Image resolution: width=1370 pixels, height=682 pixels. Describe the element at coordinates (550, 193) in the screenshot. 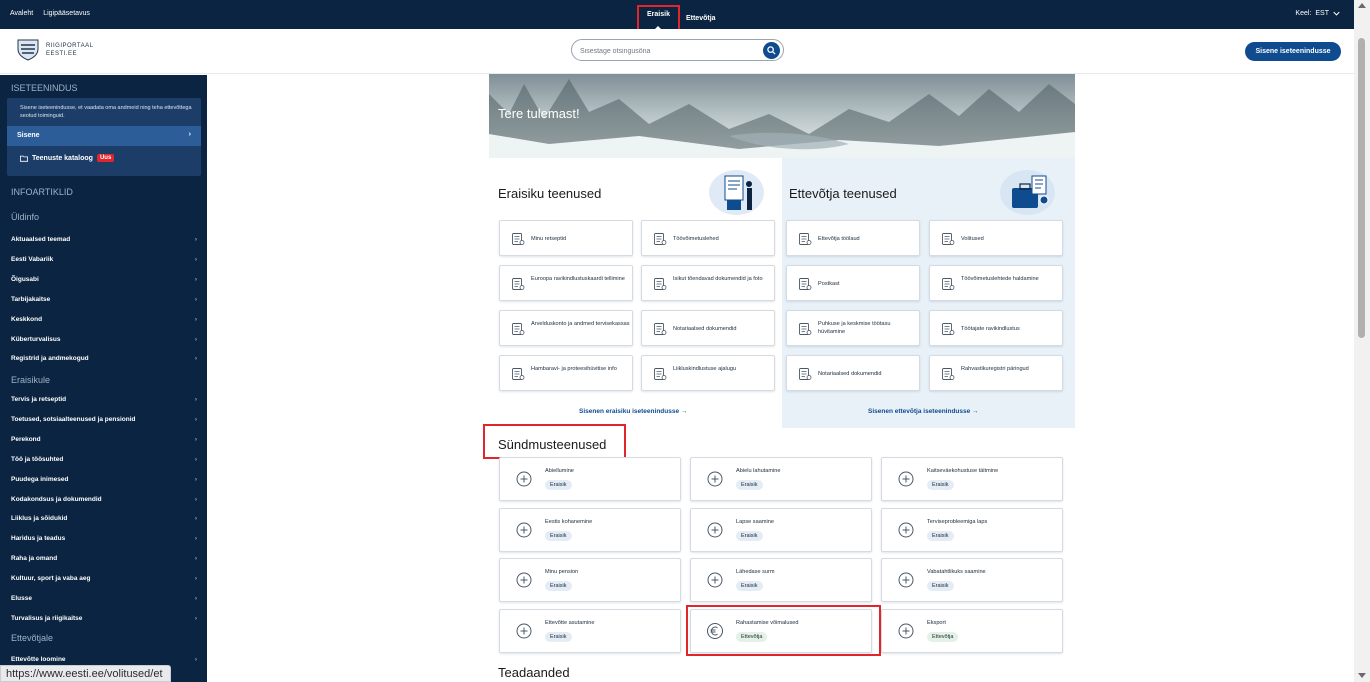

I see `private-services-title: Eraisiku teenused` at that location.